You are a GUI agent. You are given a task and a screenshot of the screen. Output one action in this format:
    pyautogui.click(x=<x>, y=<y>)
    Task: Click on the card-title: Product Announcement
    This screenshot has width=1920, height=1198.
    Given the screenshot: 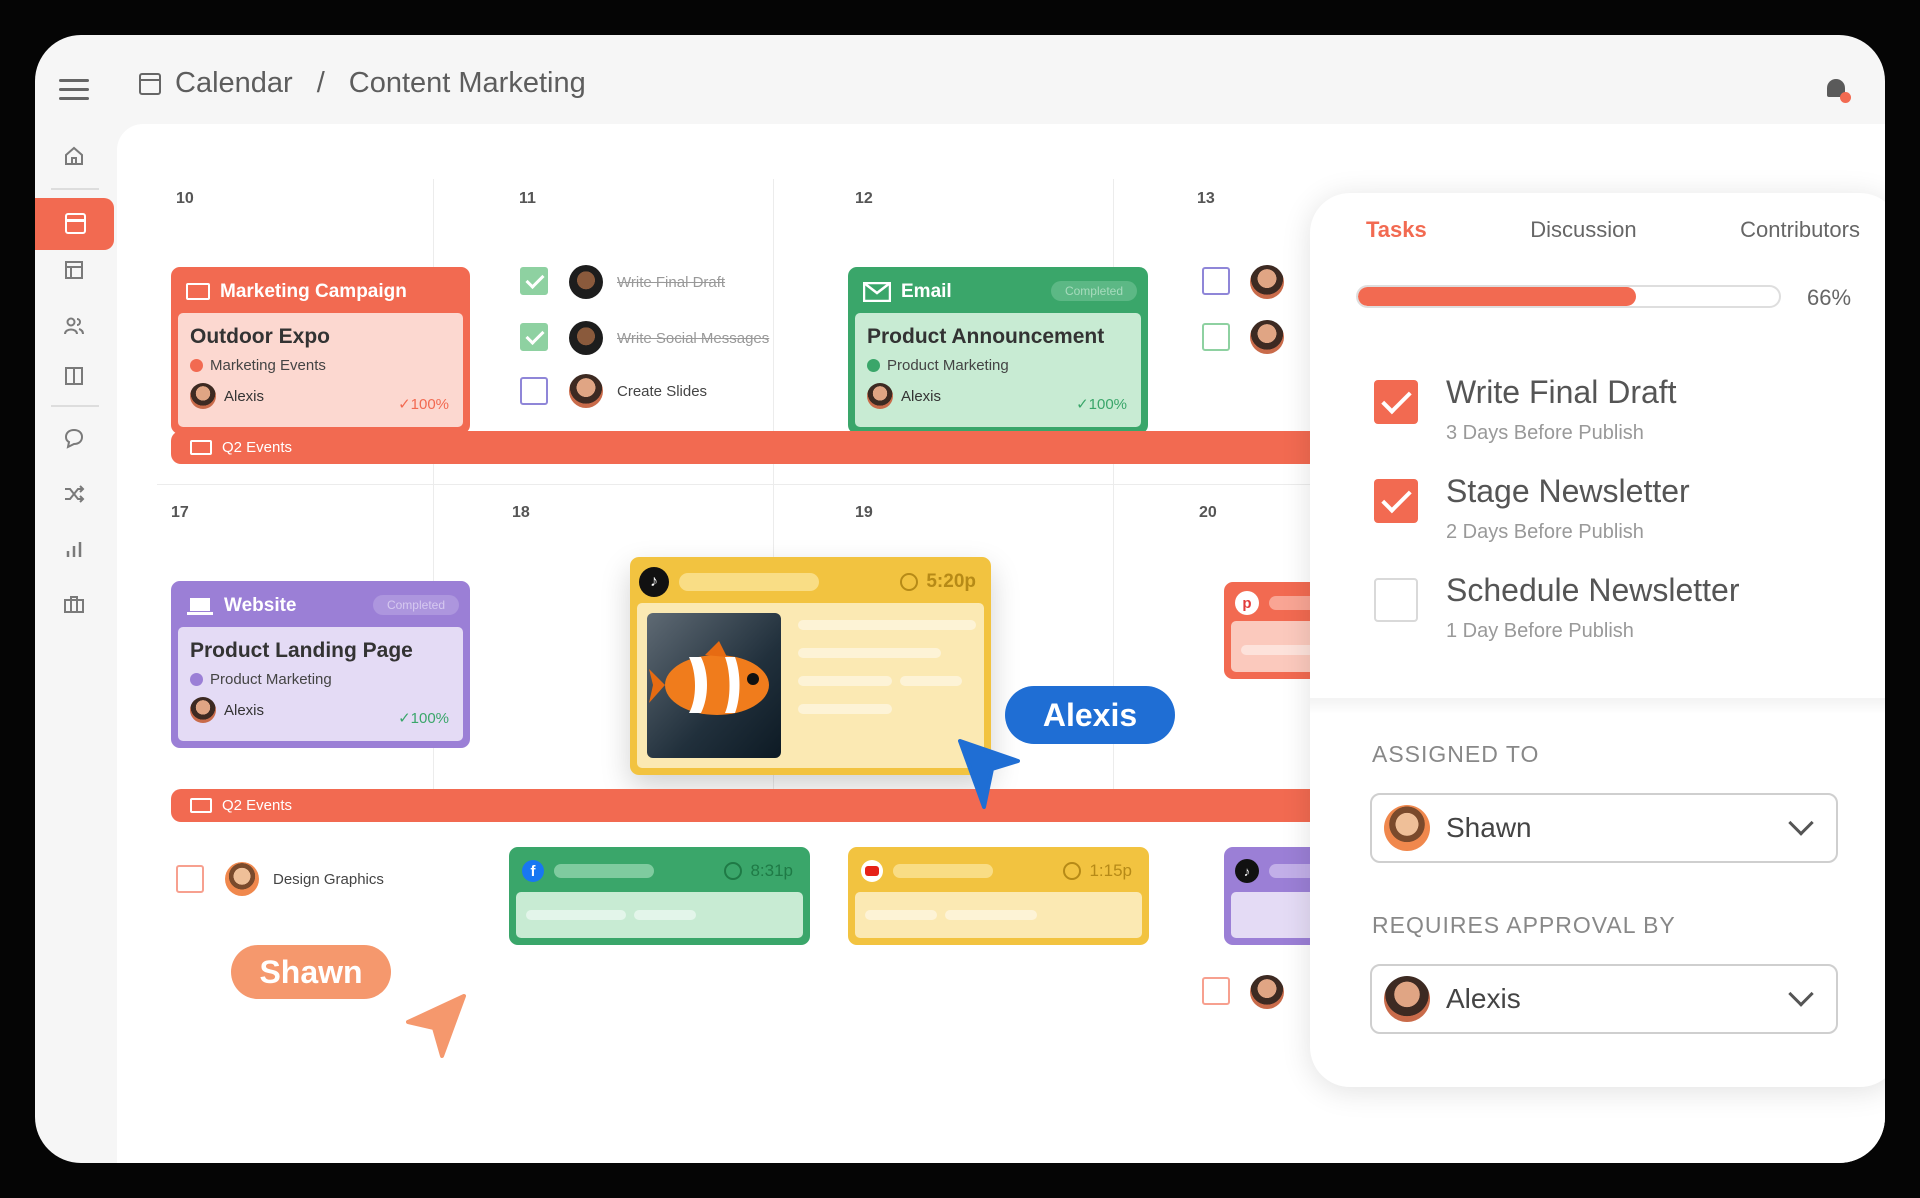 What is the action you would take?
    pyautogui.click(x=986, y=336)
    